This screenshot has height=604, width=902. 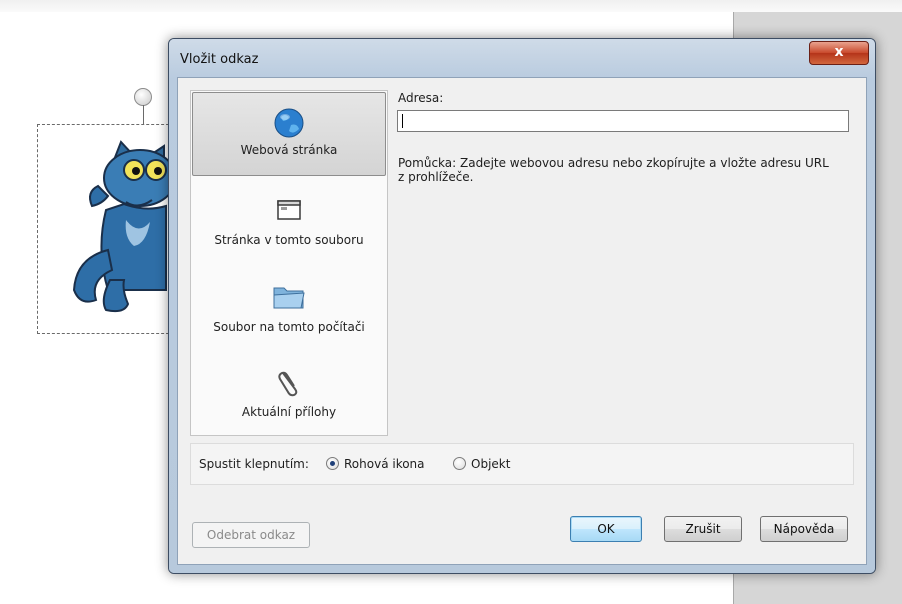 I want to click on link-type-page-in-file: Stránka v tomto souboru, so click(x=289, y=220).